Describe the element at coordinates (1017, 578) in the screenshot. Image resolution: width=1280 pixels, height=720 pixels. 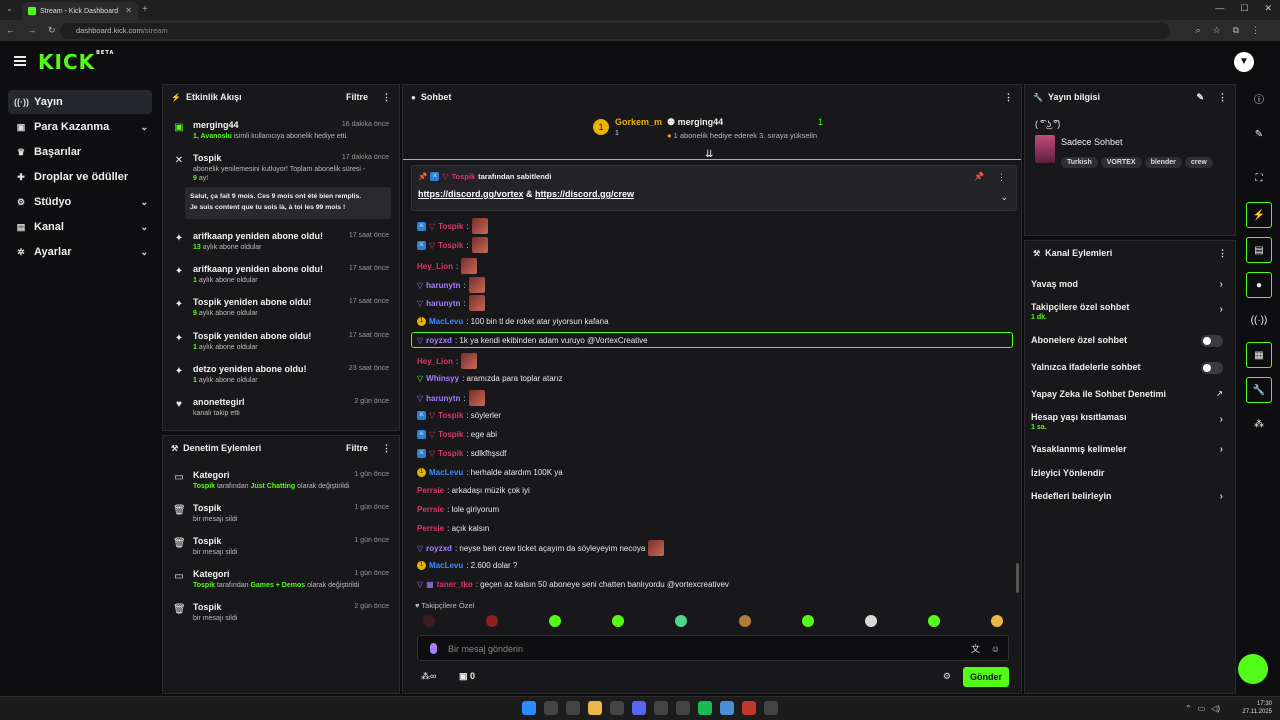
I see `chat-scrollbar` at that location.